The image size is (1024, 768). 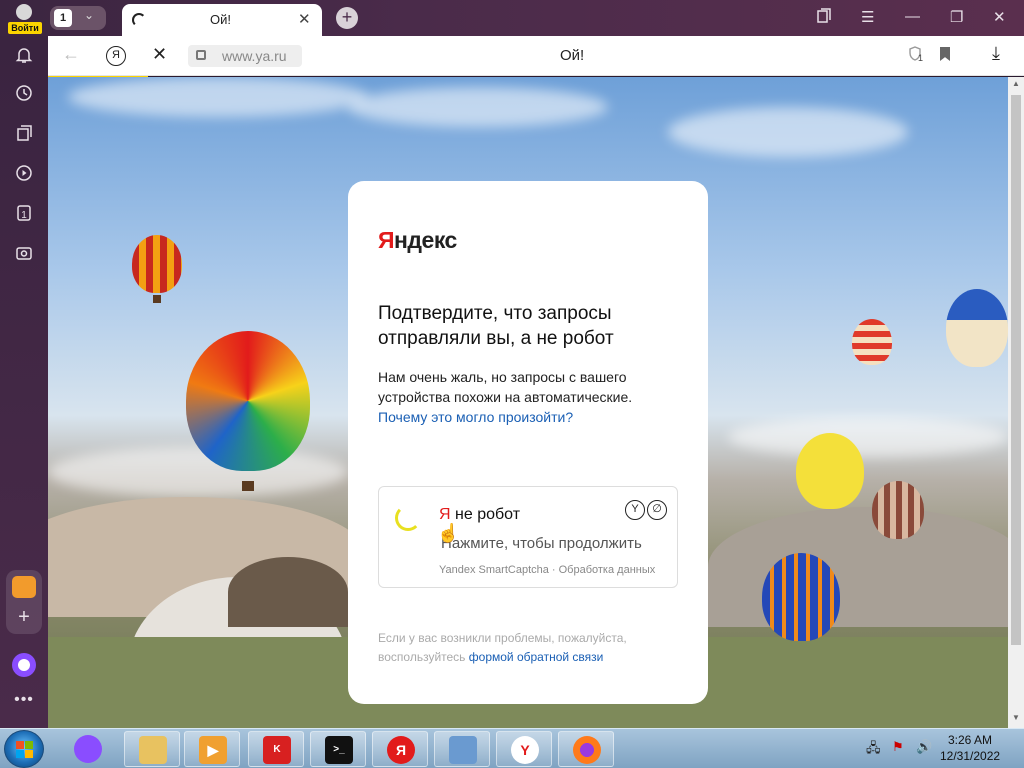 I want to click on restore-icon: ❐, so click(x=956, y=17).